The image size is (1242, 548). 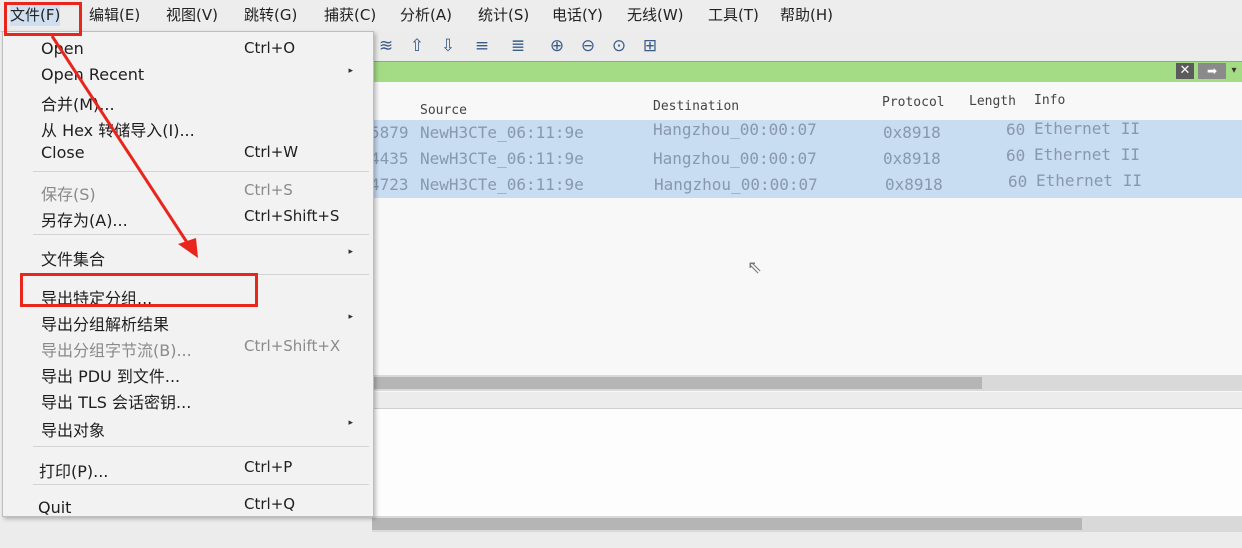 I want to click on menu-view: 视图(V), so click(x=192, y=15).